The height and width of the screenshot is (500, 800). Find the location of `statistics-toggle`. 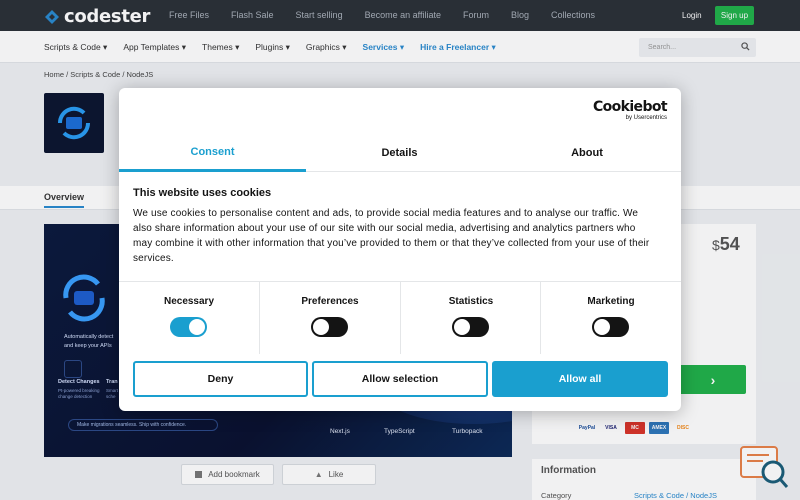

statistics-toggle is located at coordinates (470, 327).